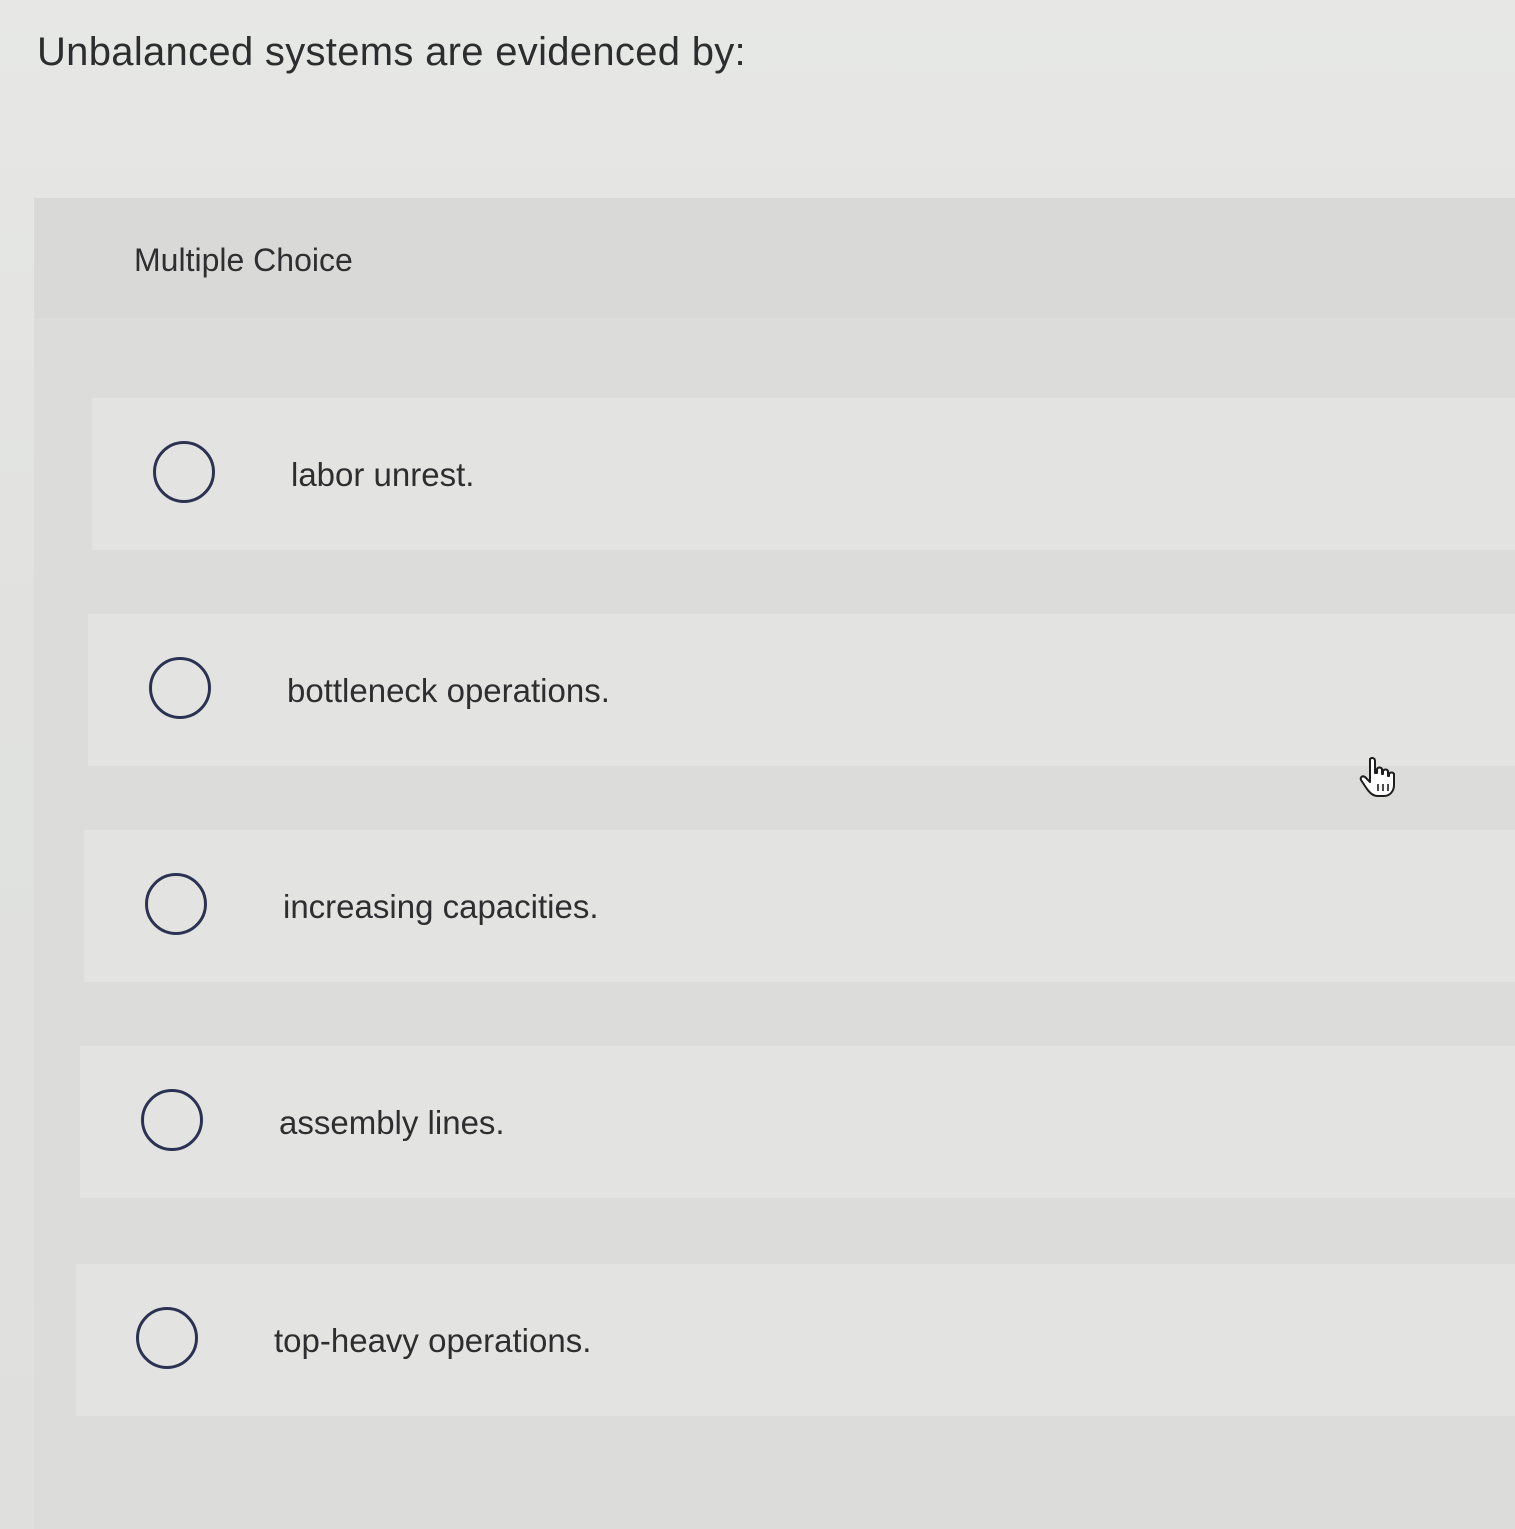 This screenshot has width=1515, height=1529. I want to click on option-label: increasing capacities., so click(441, 906).